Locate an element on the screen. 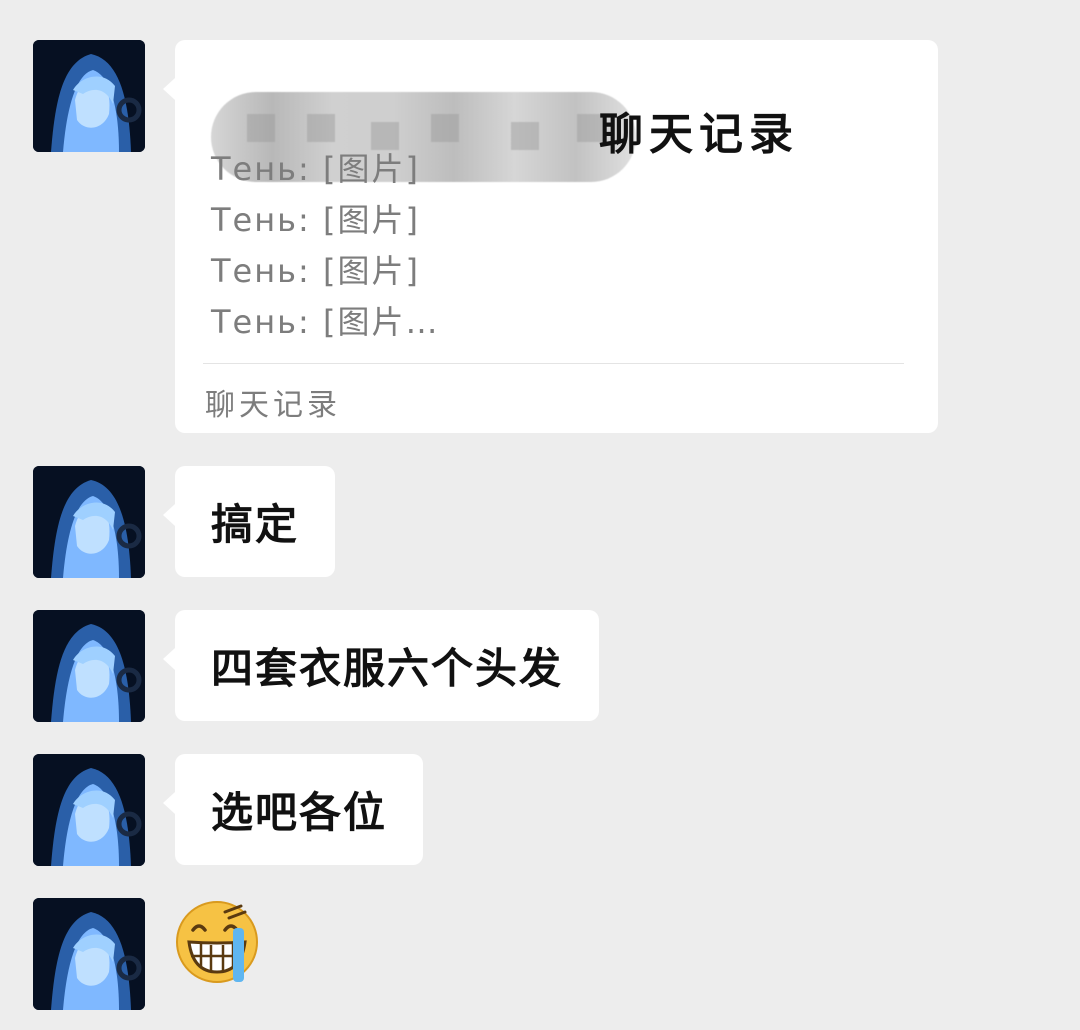 Image resolution: width=1080 pixels, height=1030 pixels. message-bubble: 选吧各位 is located at coordinates (293, 809).